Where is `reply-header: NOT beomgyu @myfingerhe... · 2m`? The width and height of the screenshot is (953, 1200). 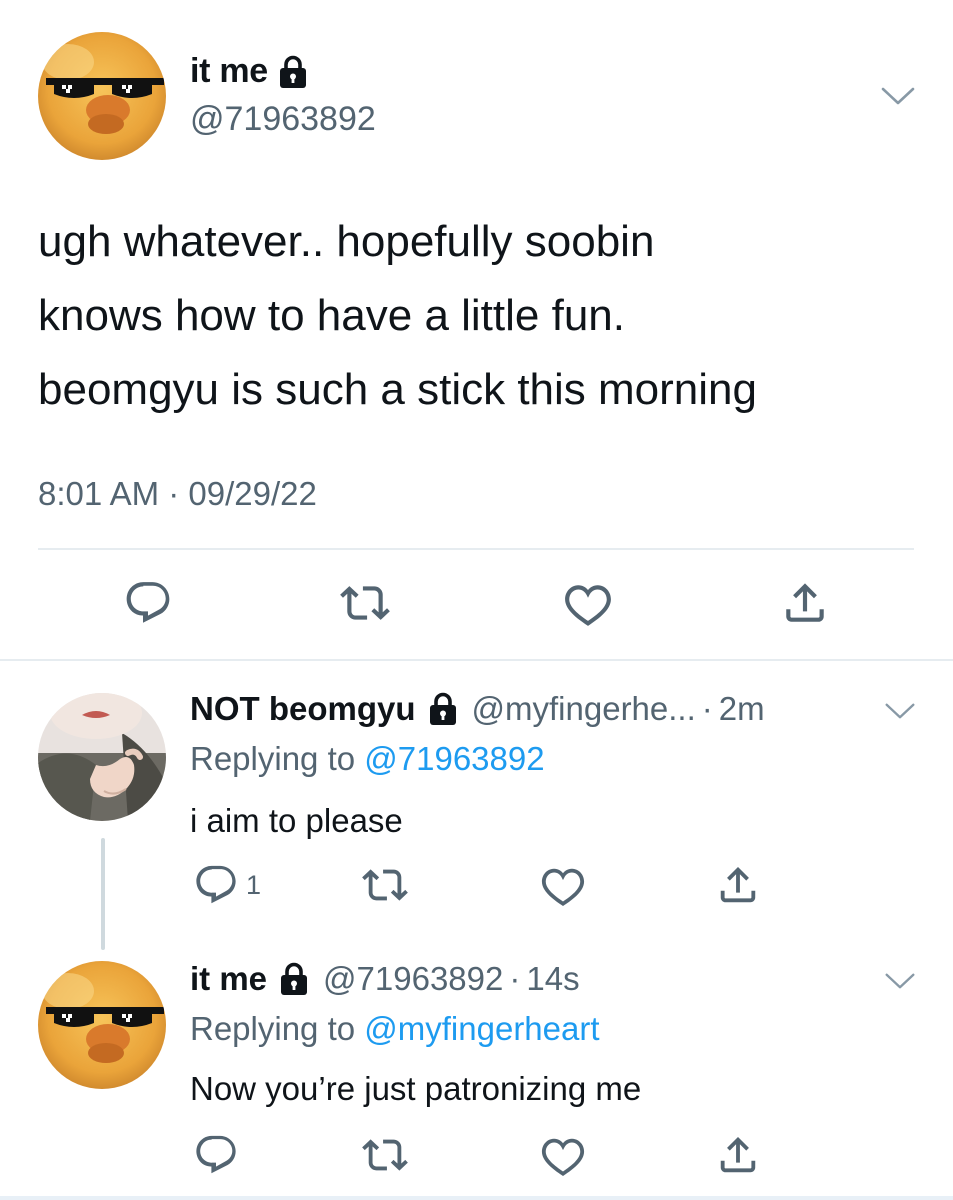 reply-header: NOT beomgyu @myfingerhe... · 2m is located at coordinates (477, 709).